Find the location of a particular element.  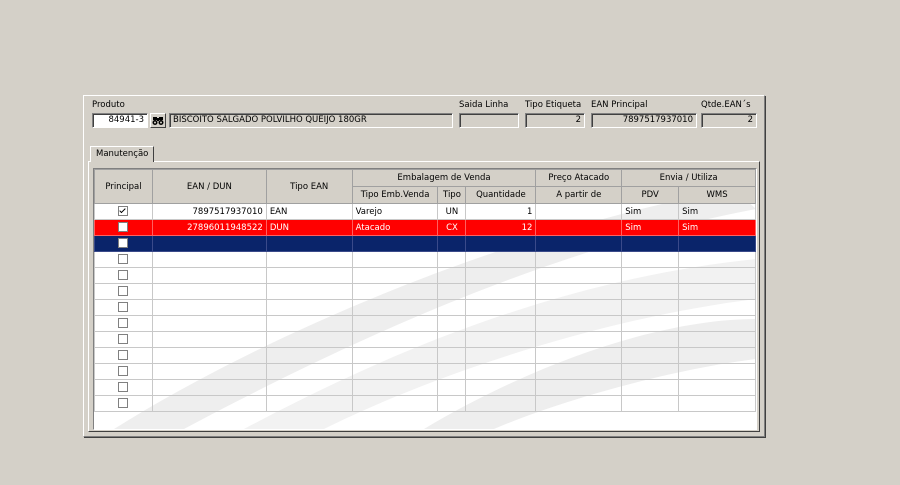

cell-tipo-ean: EAN is located at coordinates (309, 211).